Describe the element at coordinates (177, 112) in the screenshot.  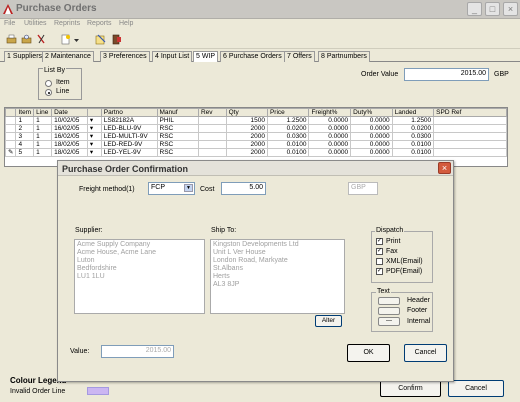
I see `column-header: Manuf` at that location.